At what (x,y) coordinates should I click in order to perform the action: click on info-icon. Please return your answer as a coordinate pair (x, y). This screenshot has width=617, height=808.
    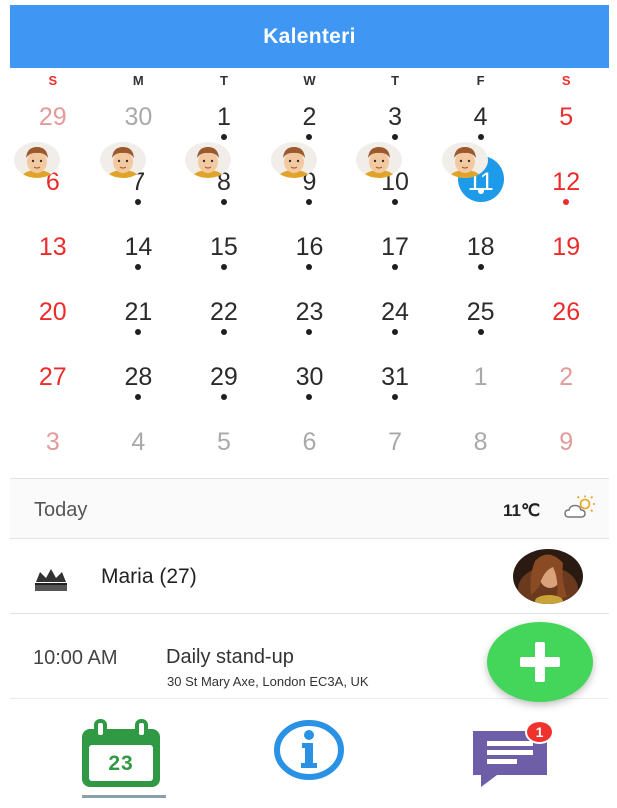
    Looking at the image, I should click on (309, 750).